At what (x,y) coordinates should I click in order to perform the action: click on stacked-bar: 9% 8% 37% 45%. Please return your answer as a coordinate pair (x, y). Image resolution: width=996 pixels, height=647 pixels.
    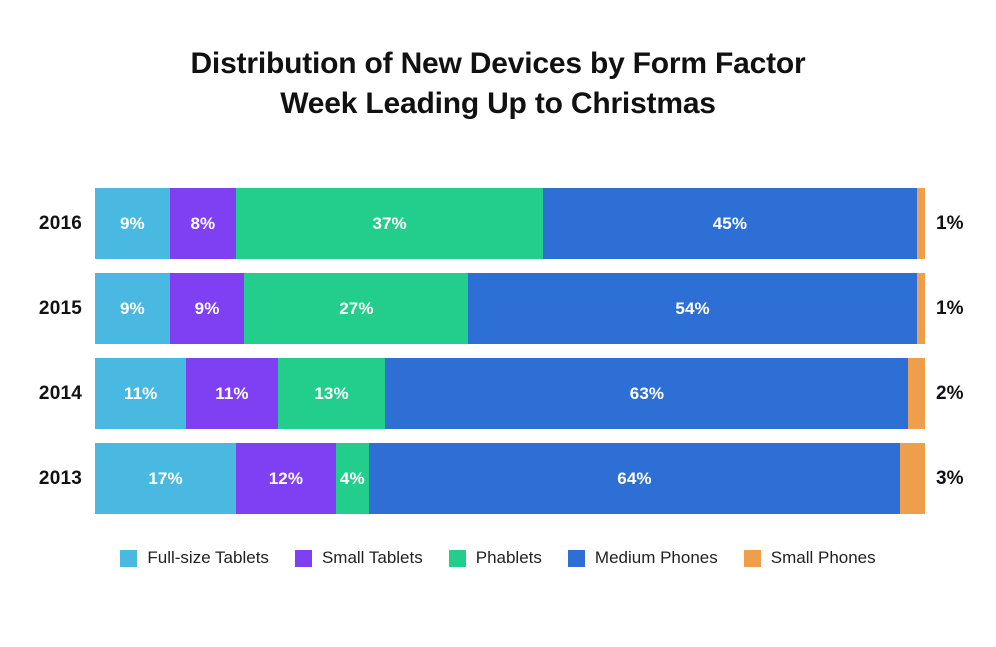
    Looking at the image, I should click on (510, 223).